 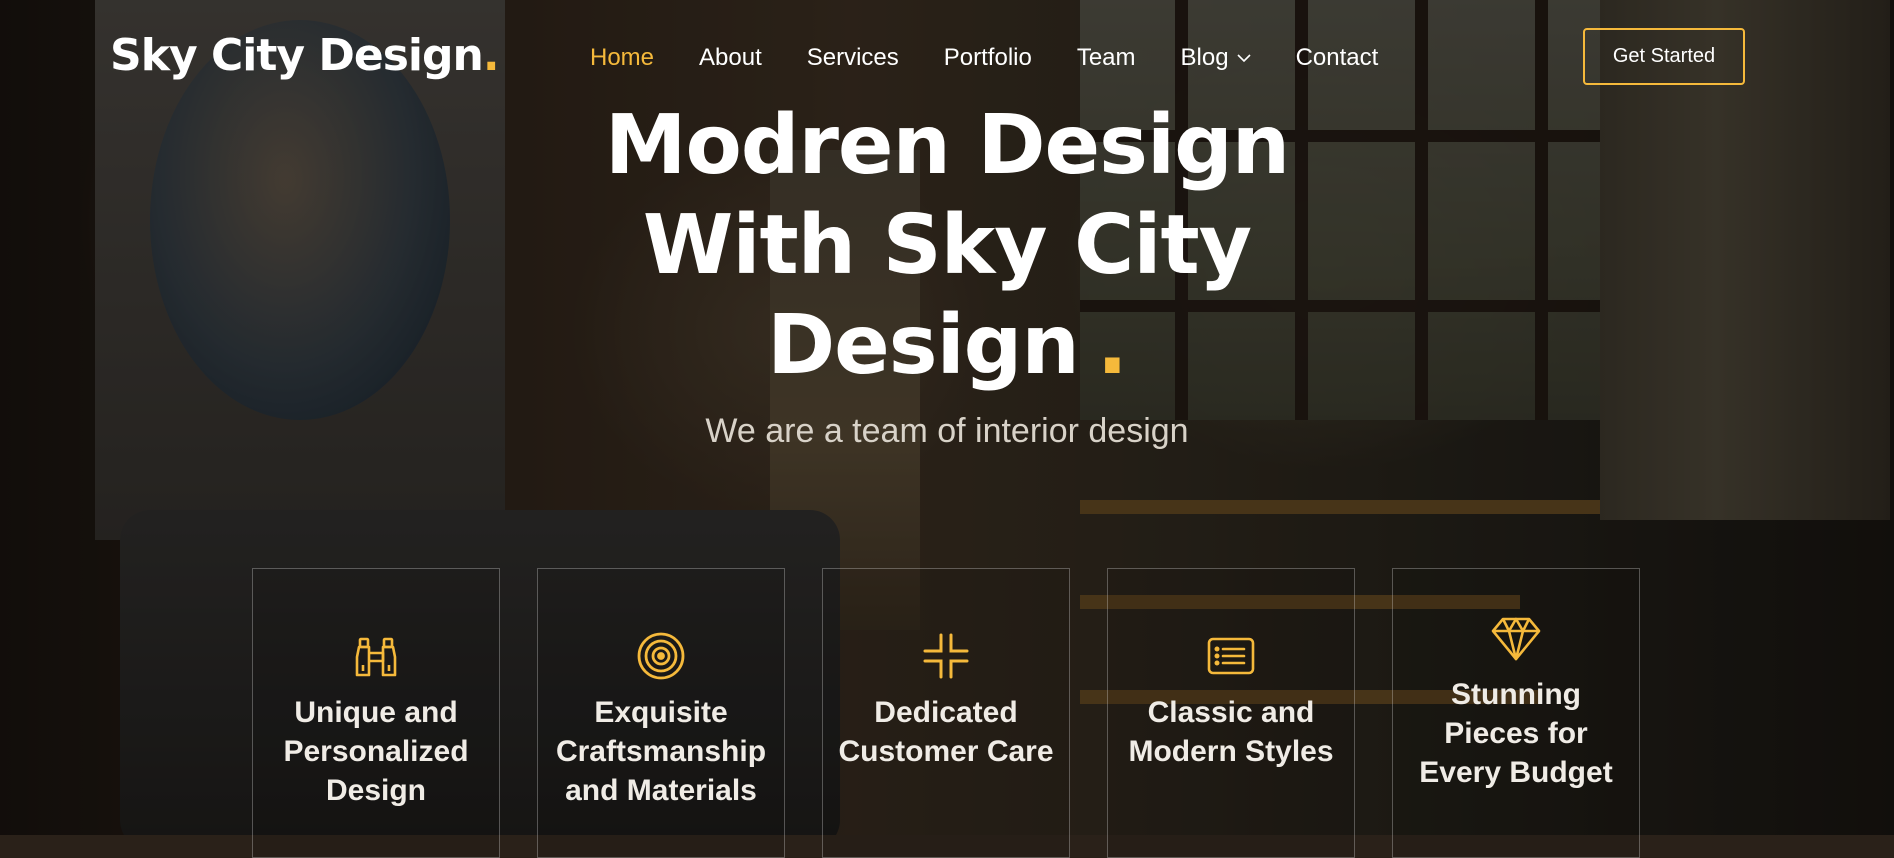 I want to click on feature-card: Dedicated Customer Care, so click(x=946, y=713).